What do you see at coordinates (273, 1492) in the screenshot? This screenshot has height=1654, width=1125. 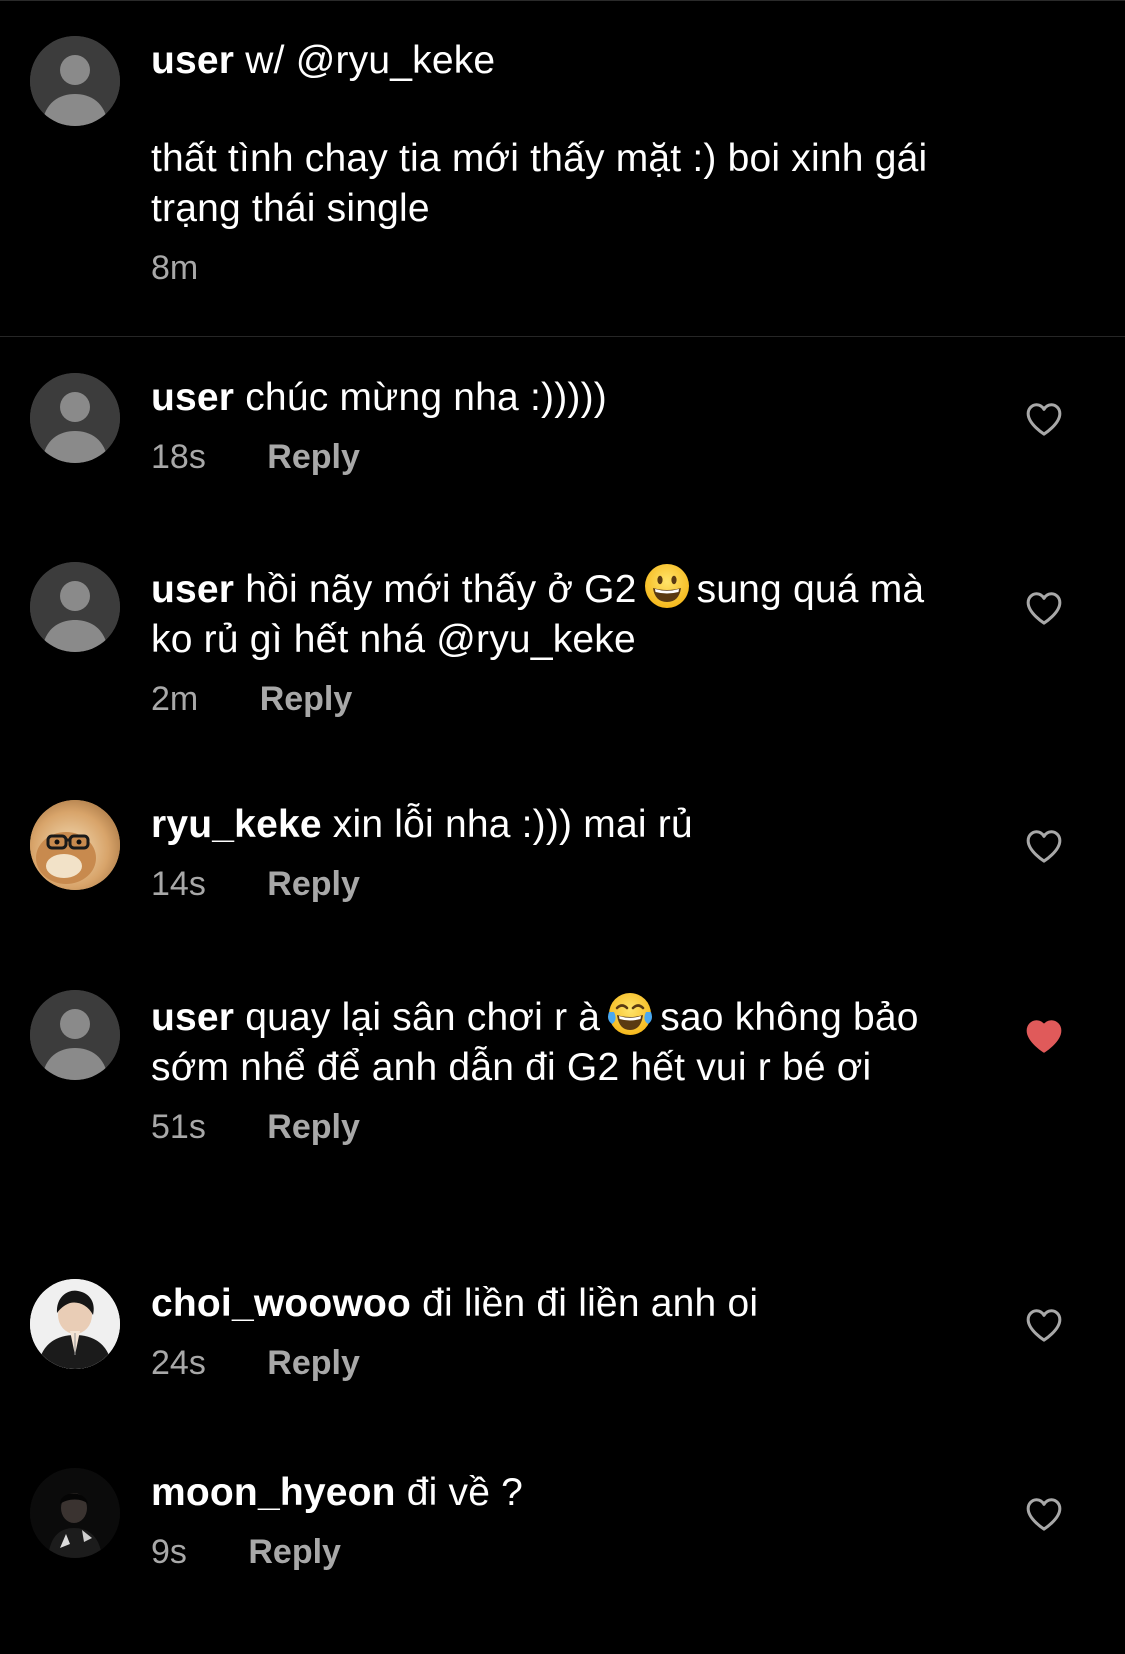 I see `comment-username: moon_hyeon` at bounding box center [273, 1492].